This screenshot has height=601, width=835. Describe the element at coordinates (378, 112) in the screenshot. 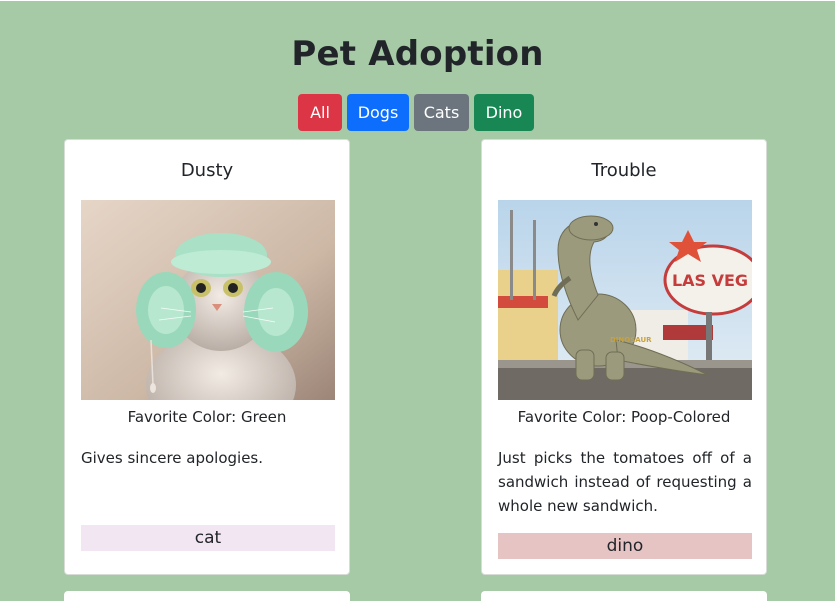

I see `filter-dogs-button: Dogs` at that location.